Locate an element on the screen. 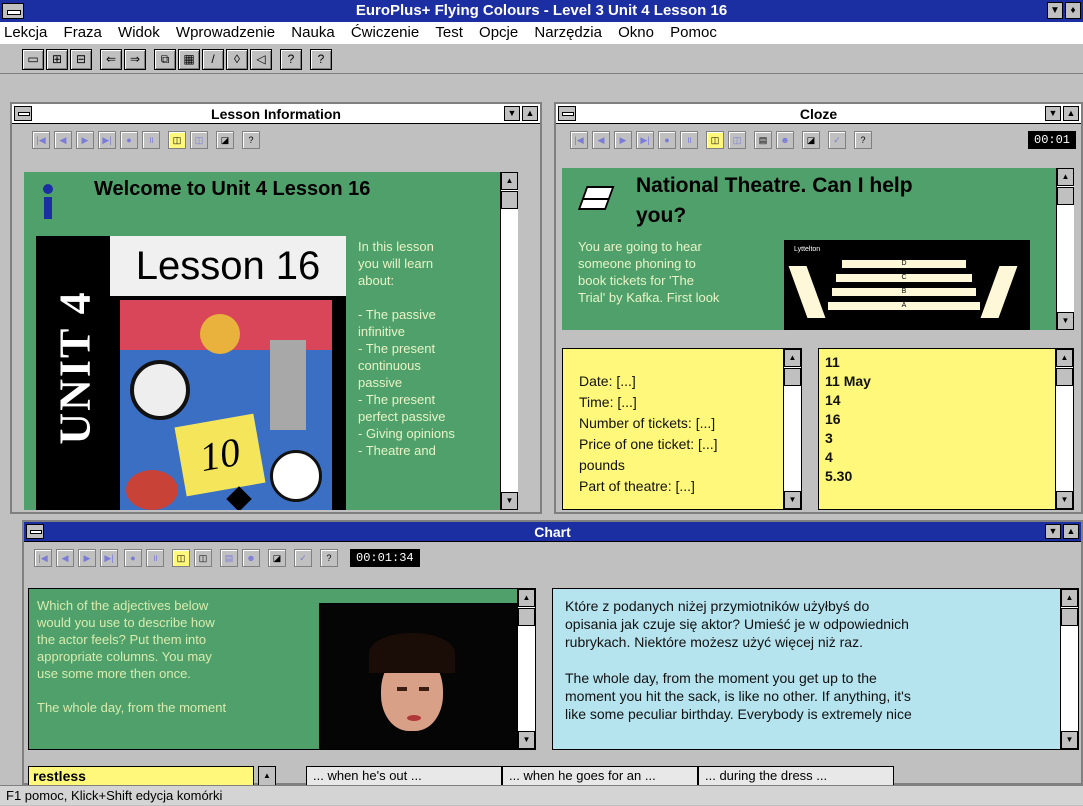 This screenshot has width=1083, height=806. field-time: Time: [...] is located at coordinates (648, 402).